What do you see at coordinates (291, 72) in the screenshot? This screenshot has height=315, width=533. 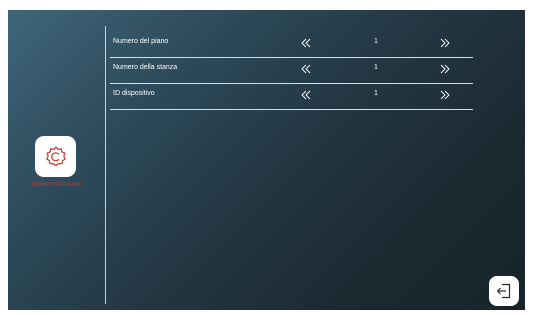 I see `setting-row-room: Numero della stanza 1` at bounding box center [291, 72].